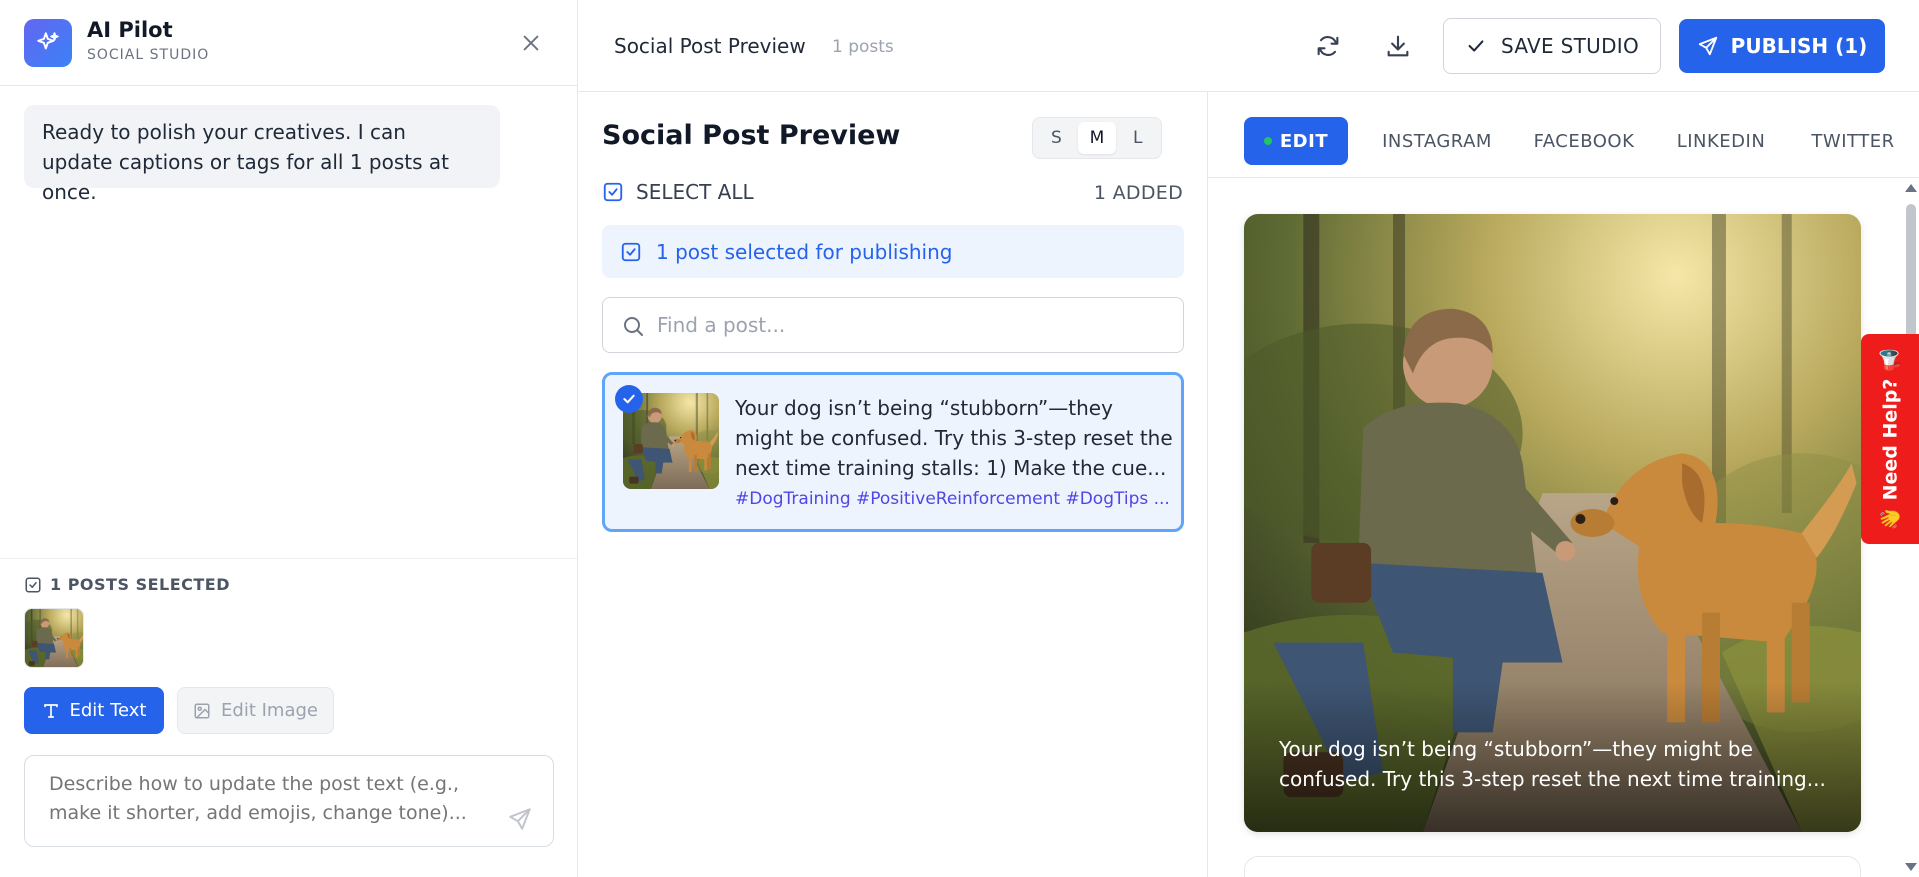 Image resolution: width=1919 pixels, height=877 pixels. I want to click on need-help-button: 👋 Need Help? 📢, so click(1890, 439).